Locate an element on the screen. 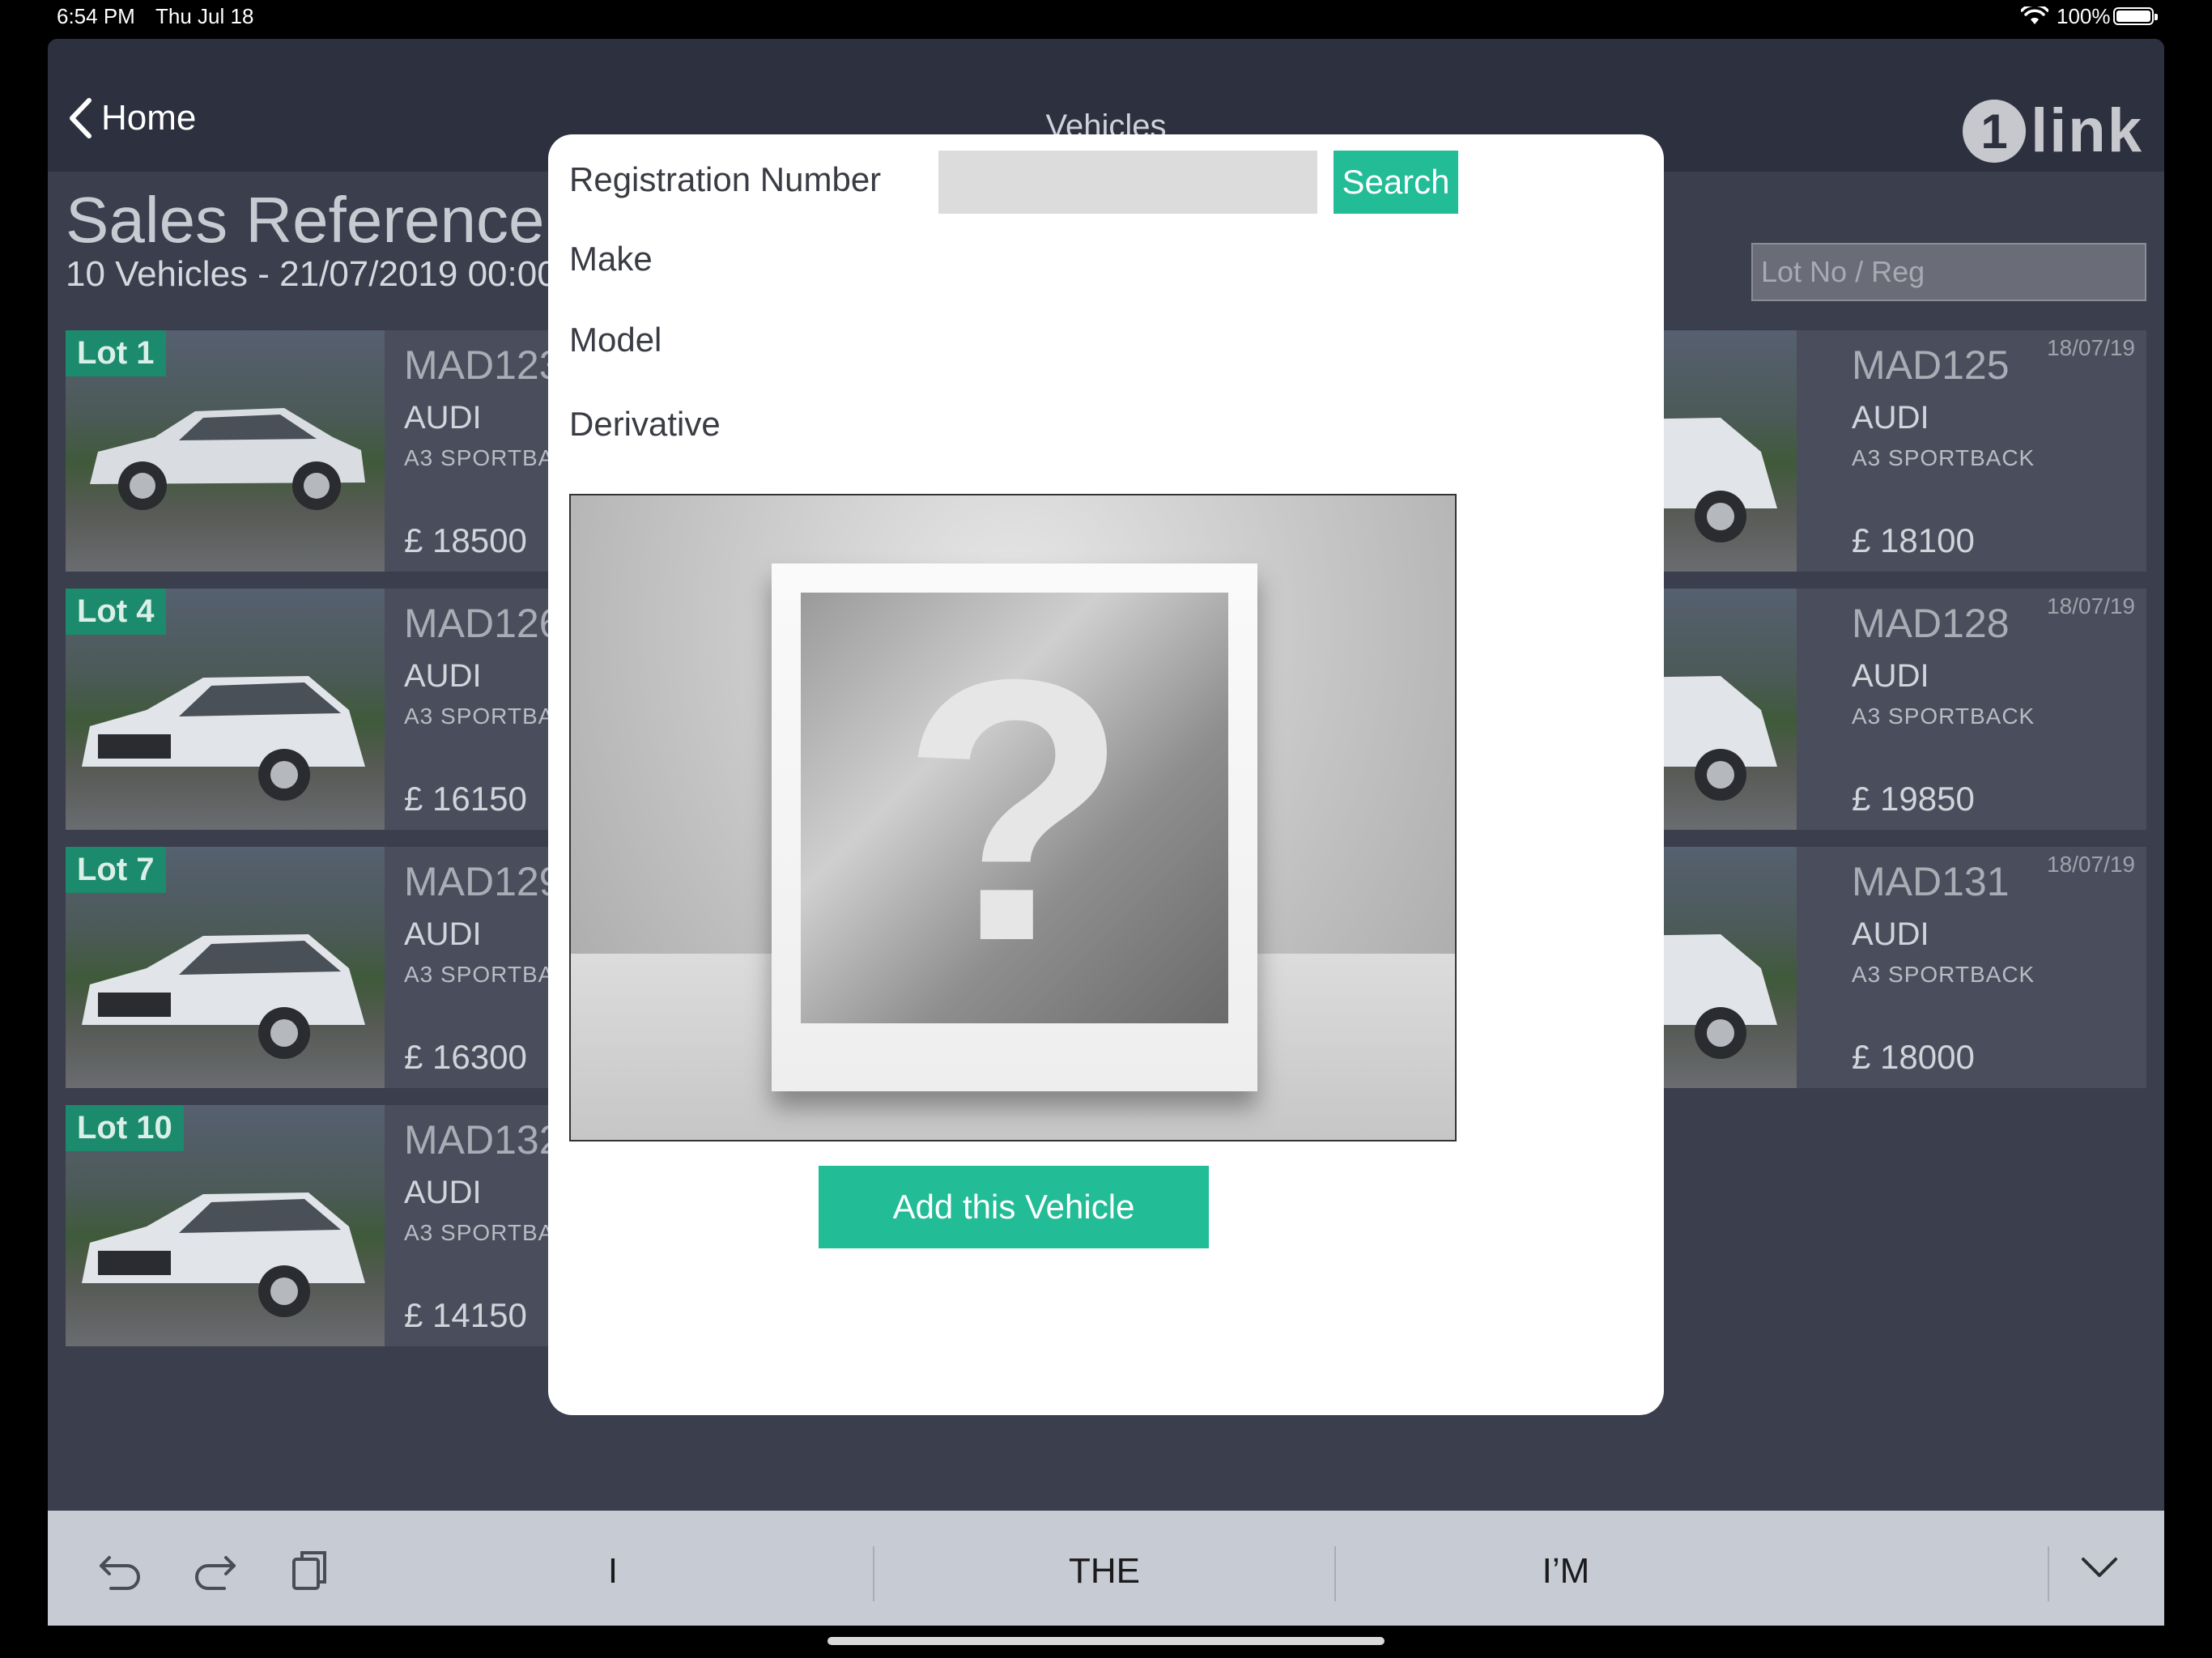 Image resolution: width=2212 pixels, height=1658 pixels. add-vehicle-button: Add this Vehicle is located at coordinates (1014, 1207).